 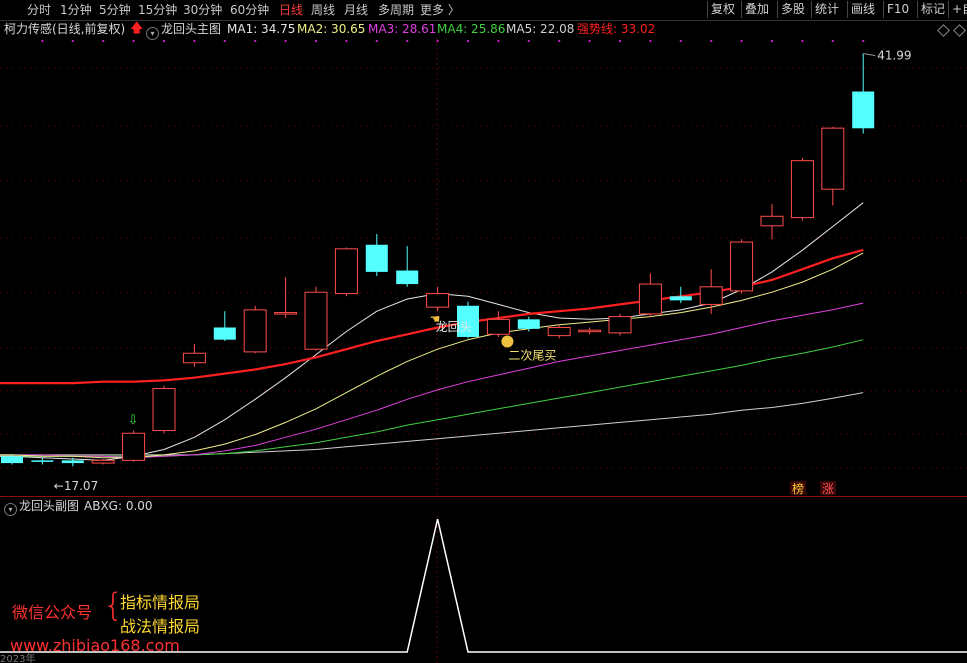 What do you see at coordinates (756, 9) in the screenshot?
I see `toolbar-button: 叠加` at bounding box center [756, 9].